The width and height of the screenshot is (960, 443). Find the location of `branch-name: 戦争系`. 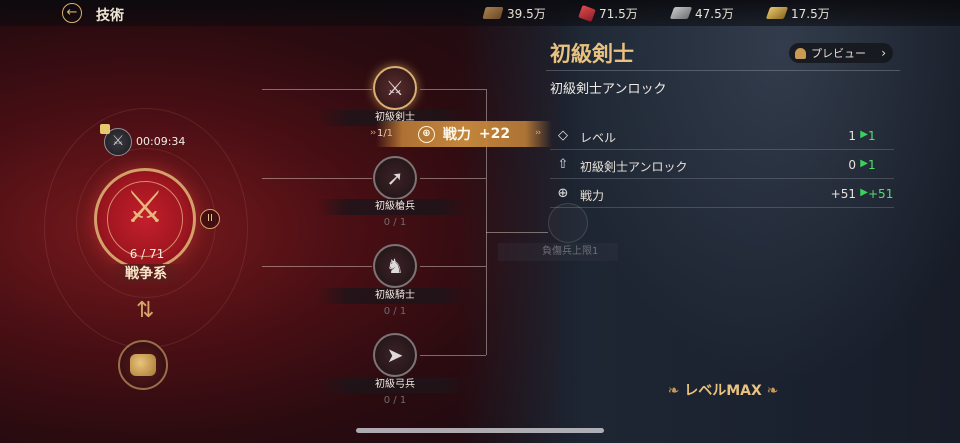

branch-name: 戦争系 is located at coordinates (146, 274).